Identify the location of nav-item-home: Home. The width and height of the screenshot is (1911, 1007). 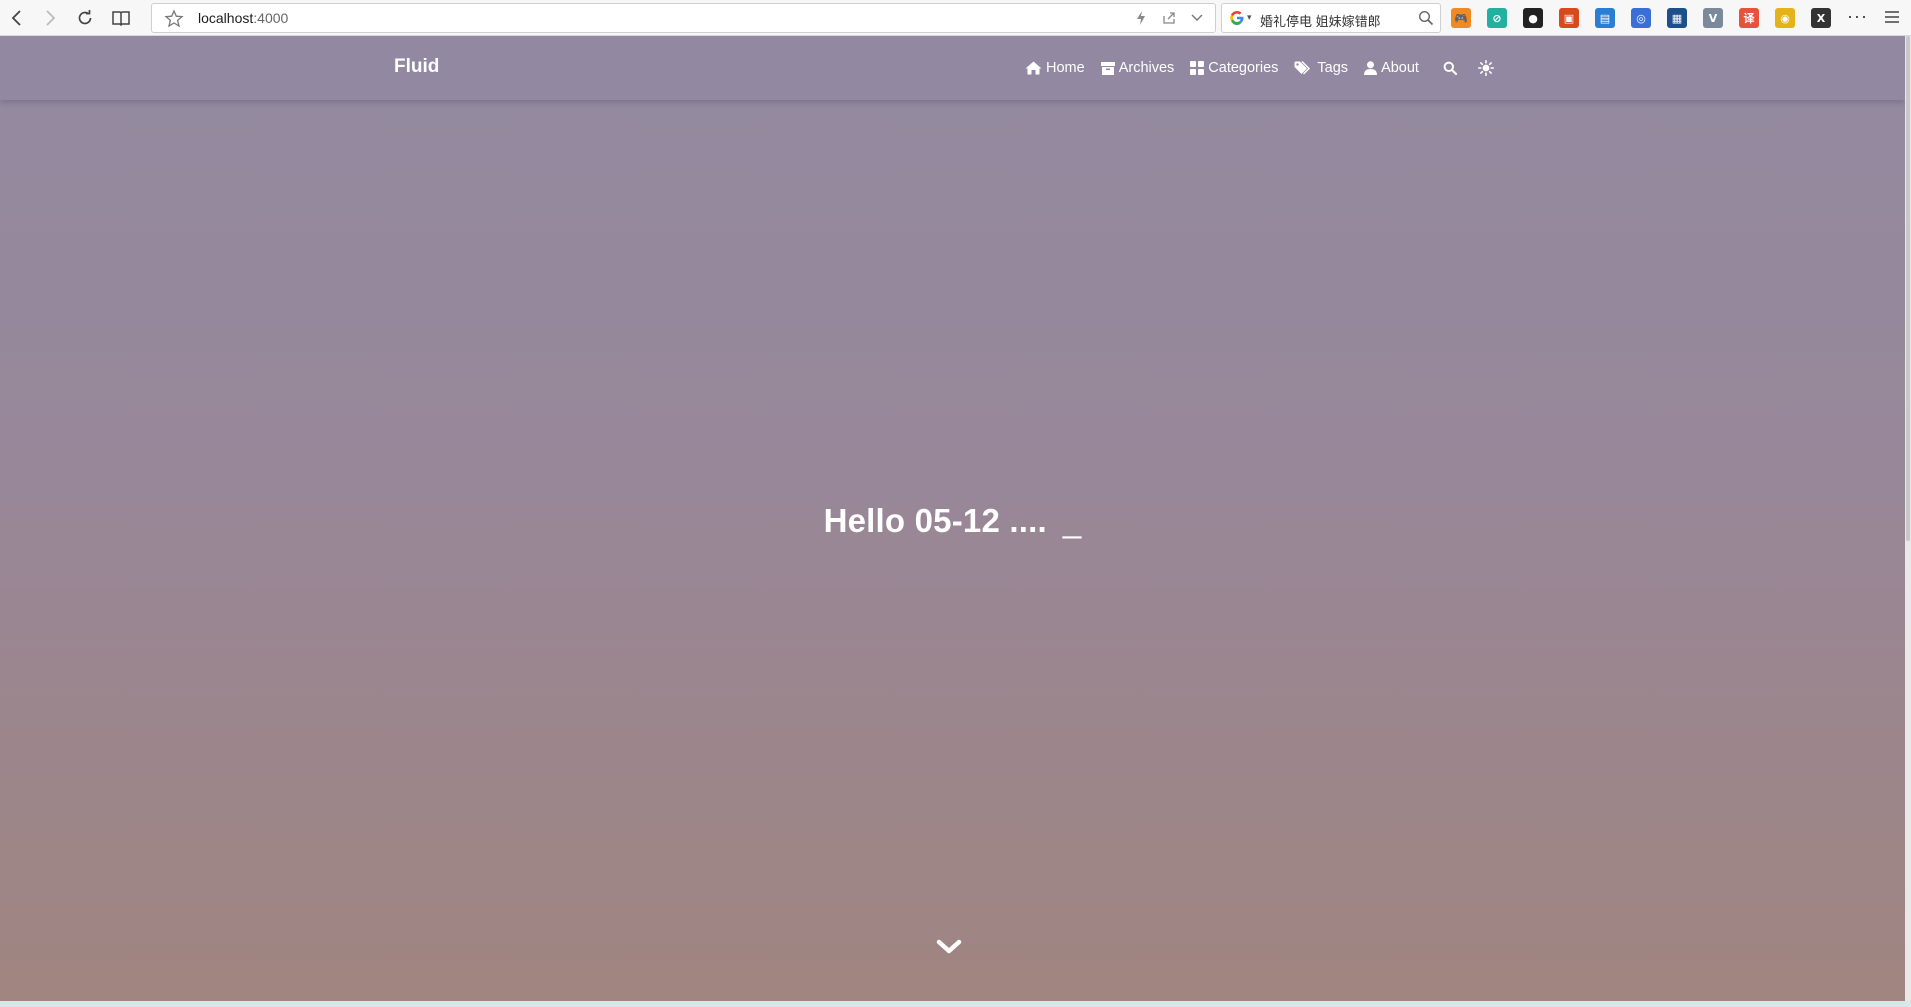
(1055, 68).